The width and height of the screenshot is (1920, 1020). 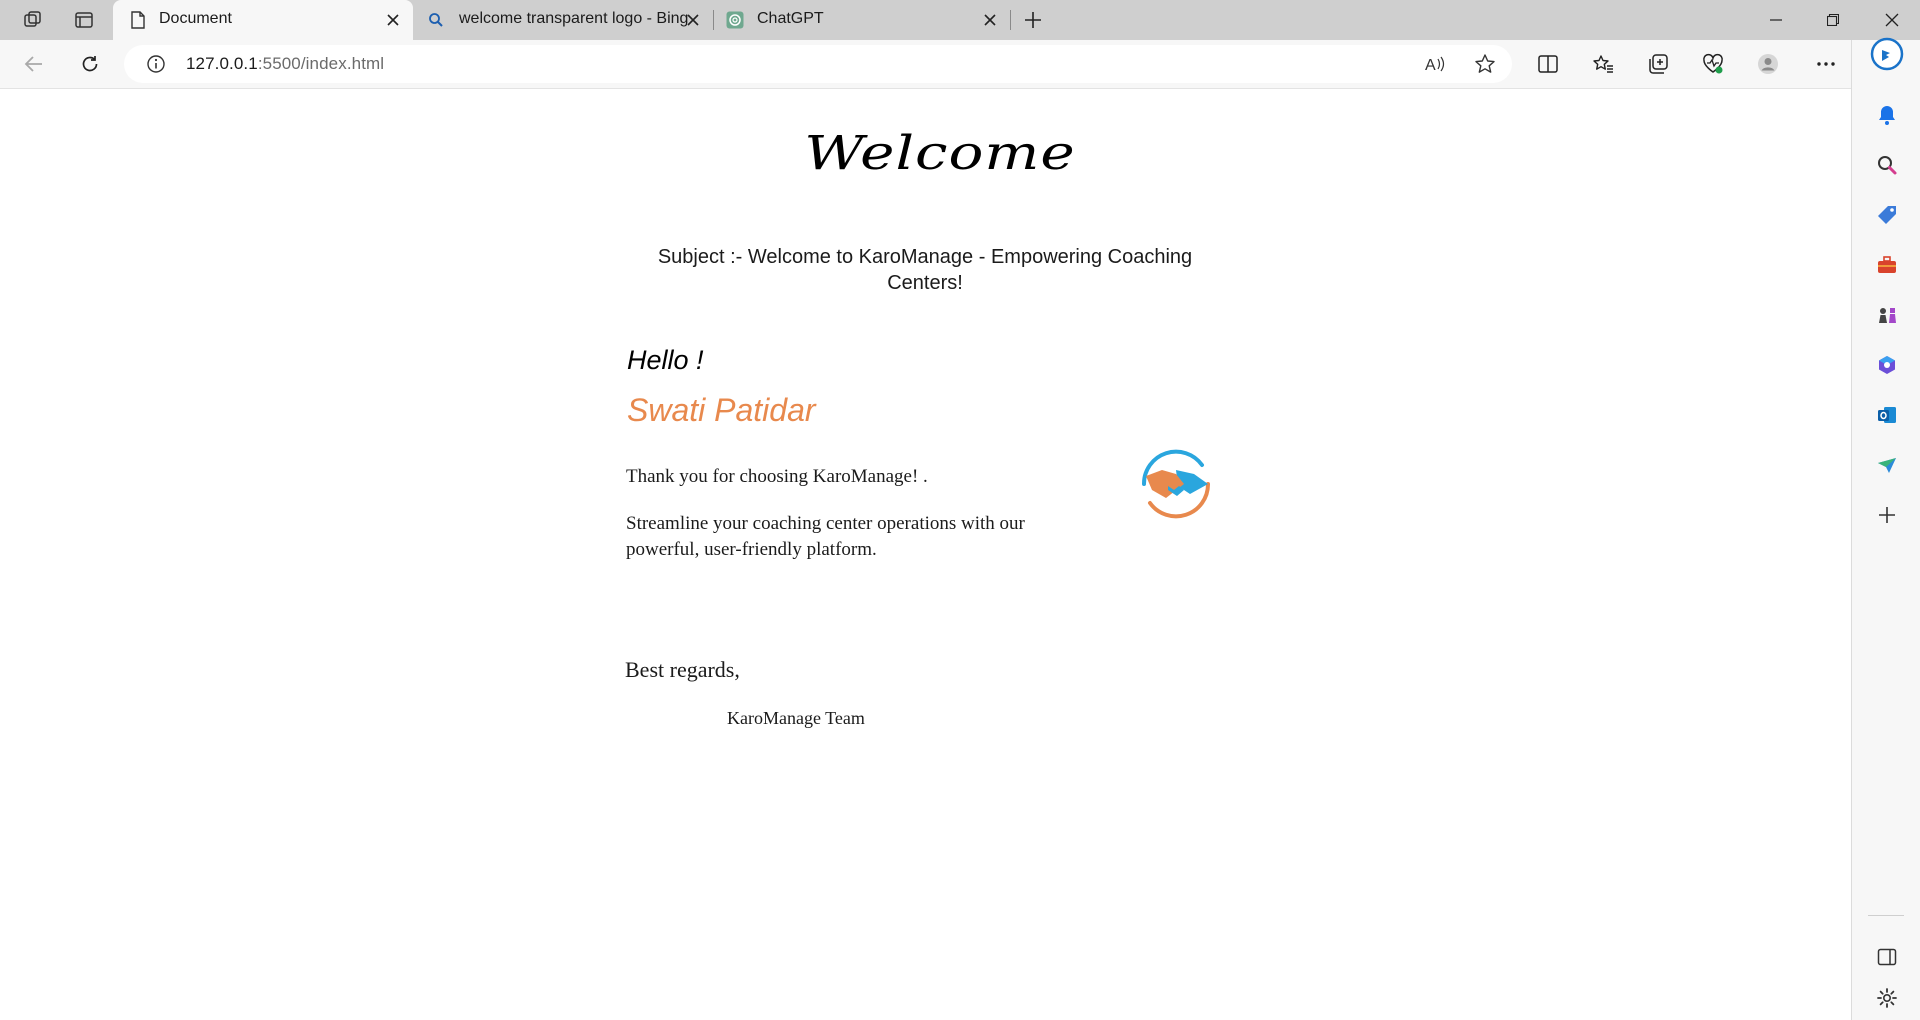 What do you see at coordinates (156, 64) in the screenshot?
I see `site-info-icon` at bounding box center [156, 64].